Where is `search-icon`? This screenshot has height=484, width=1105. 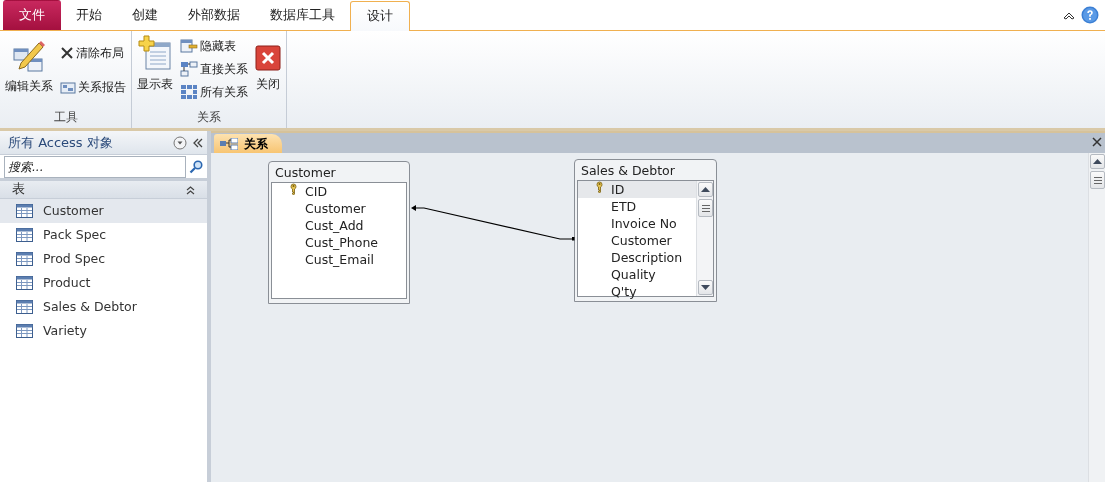 search-icon is located at coordinates (196, 166).